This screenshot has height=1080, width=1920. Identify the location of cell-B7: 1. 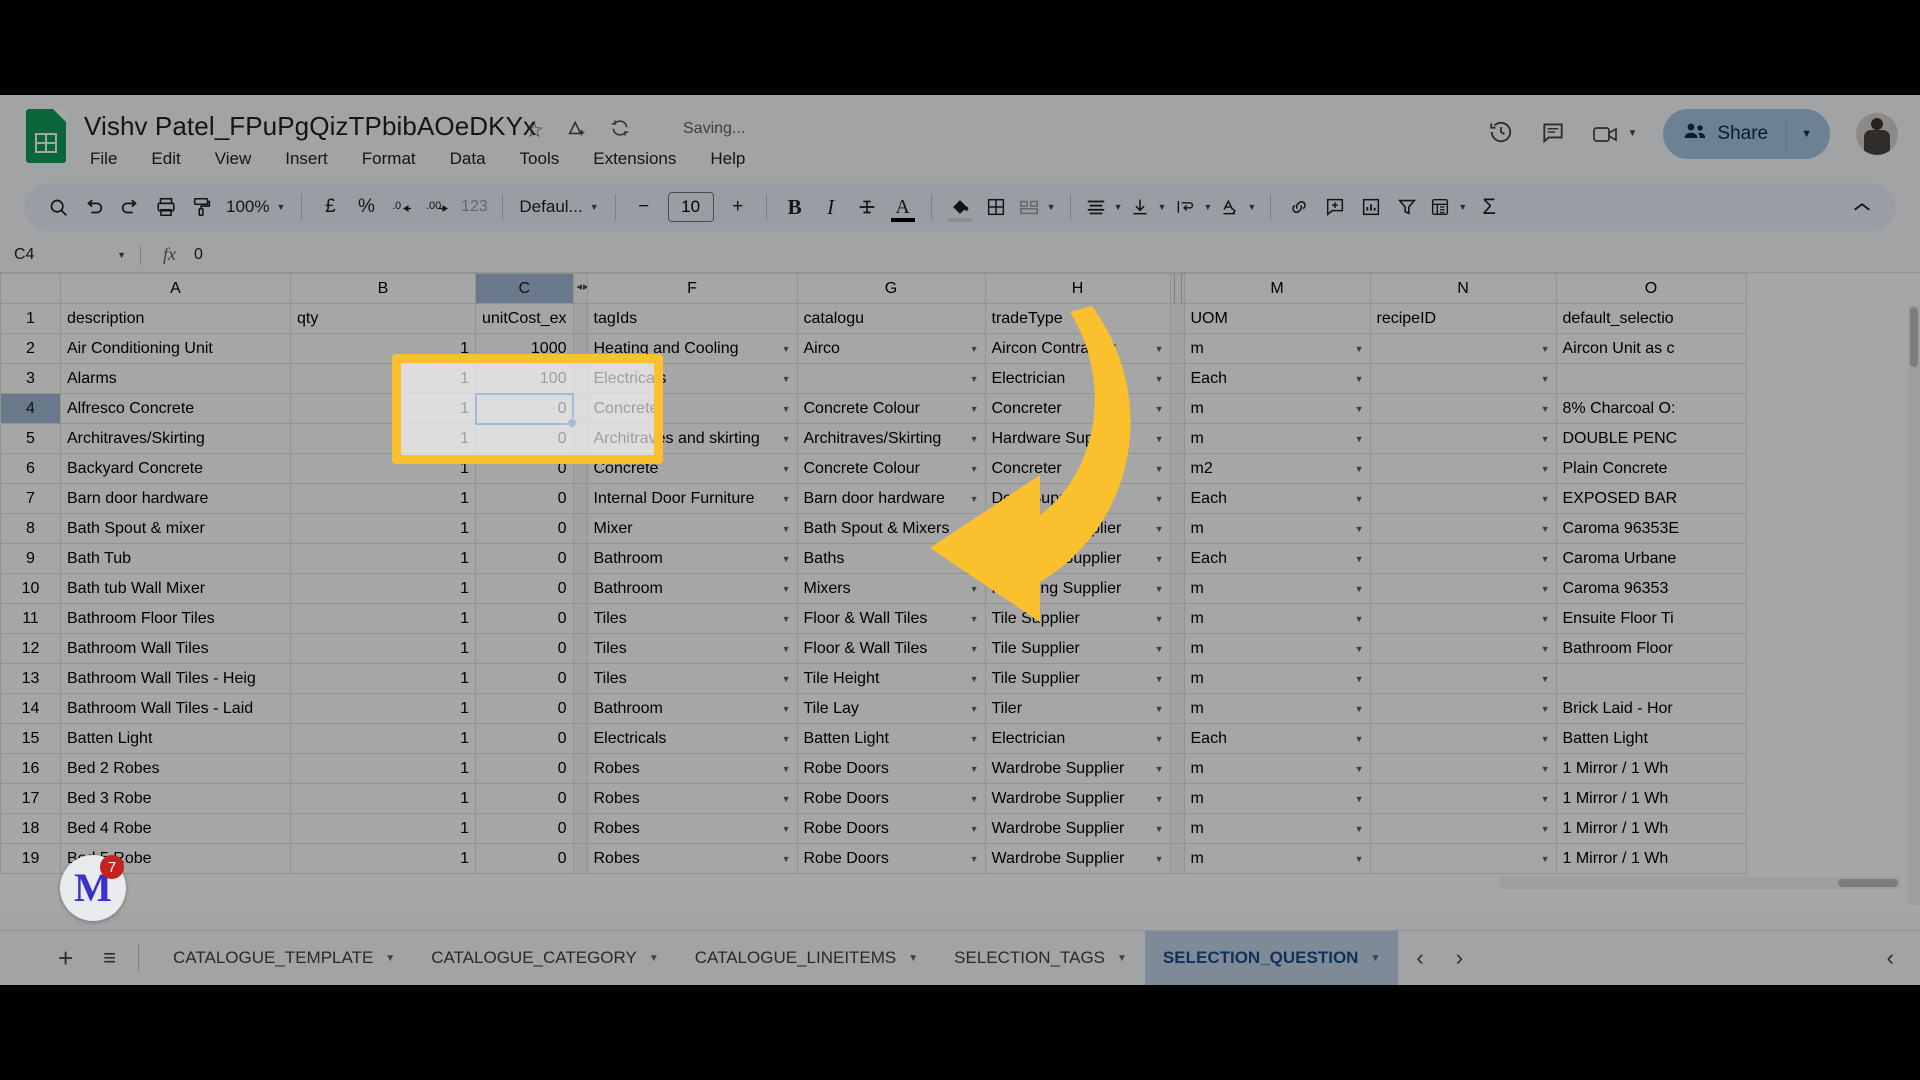
(383, 498).